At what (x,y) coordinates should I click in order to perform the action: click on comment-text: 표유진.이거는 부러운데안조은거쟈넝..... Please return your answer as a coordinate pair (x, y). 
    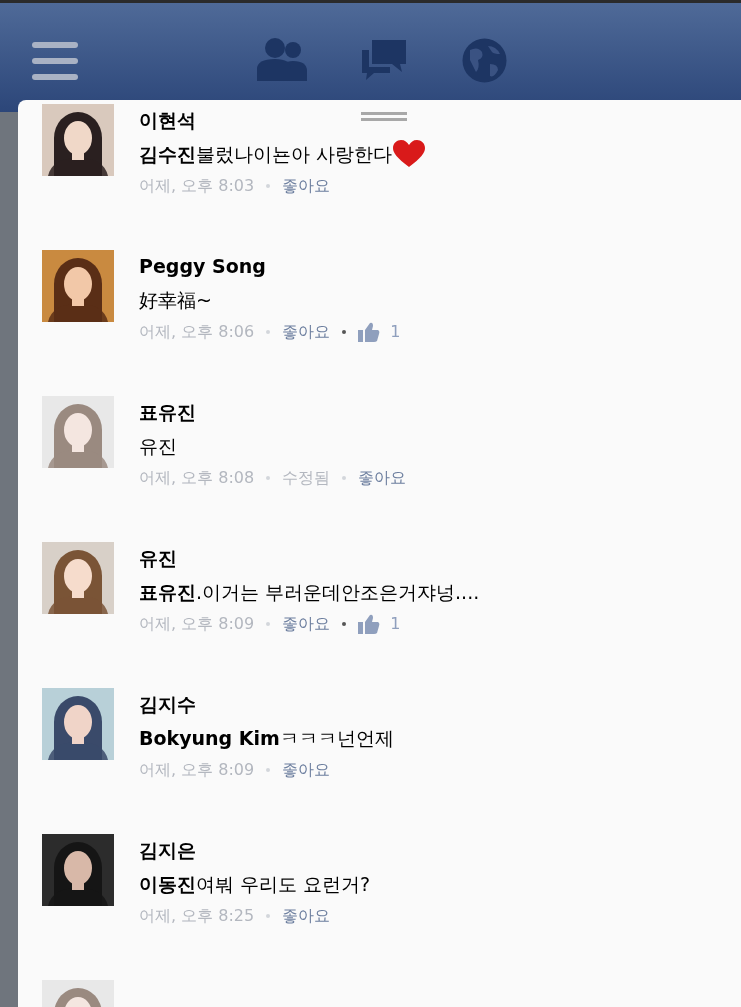
    Looking at the image, I should click on (309, 592).